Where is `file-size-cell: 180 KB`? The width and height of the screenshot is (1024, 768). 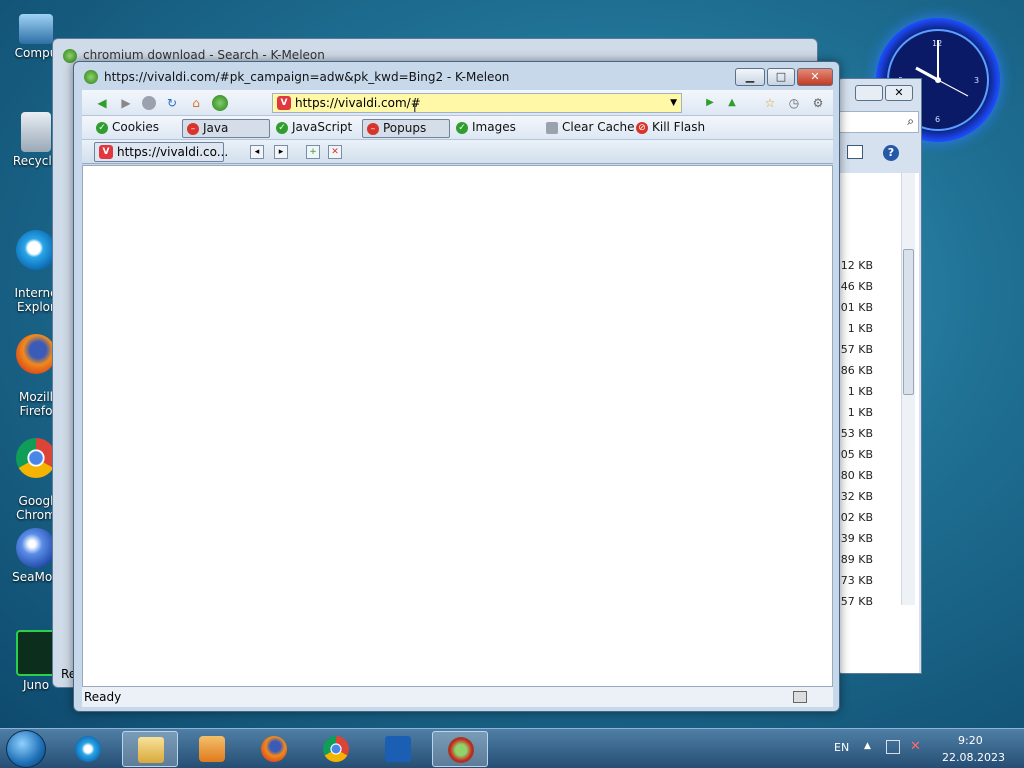 file-size-cell: 180 KB is located at coordinates (854, 475).